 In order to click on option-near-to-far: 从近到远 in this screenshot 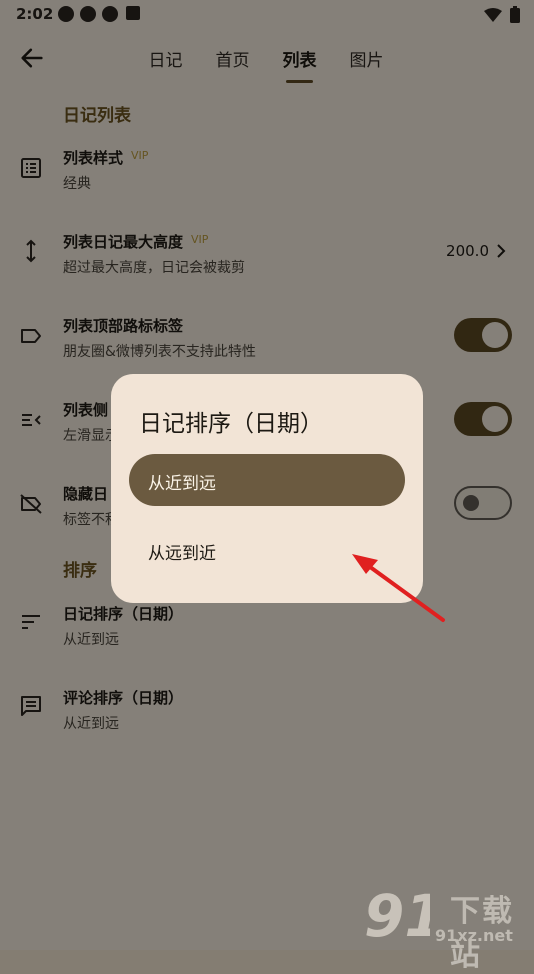, I will do `click(267, 480)`.